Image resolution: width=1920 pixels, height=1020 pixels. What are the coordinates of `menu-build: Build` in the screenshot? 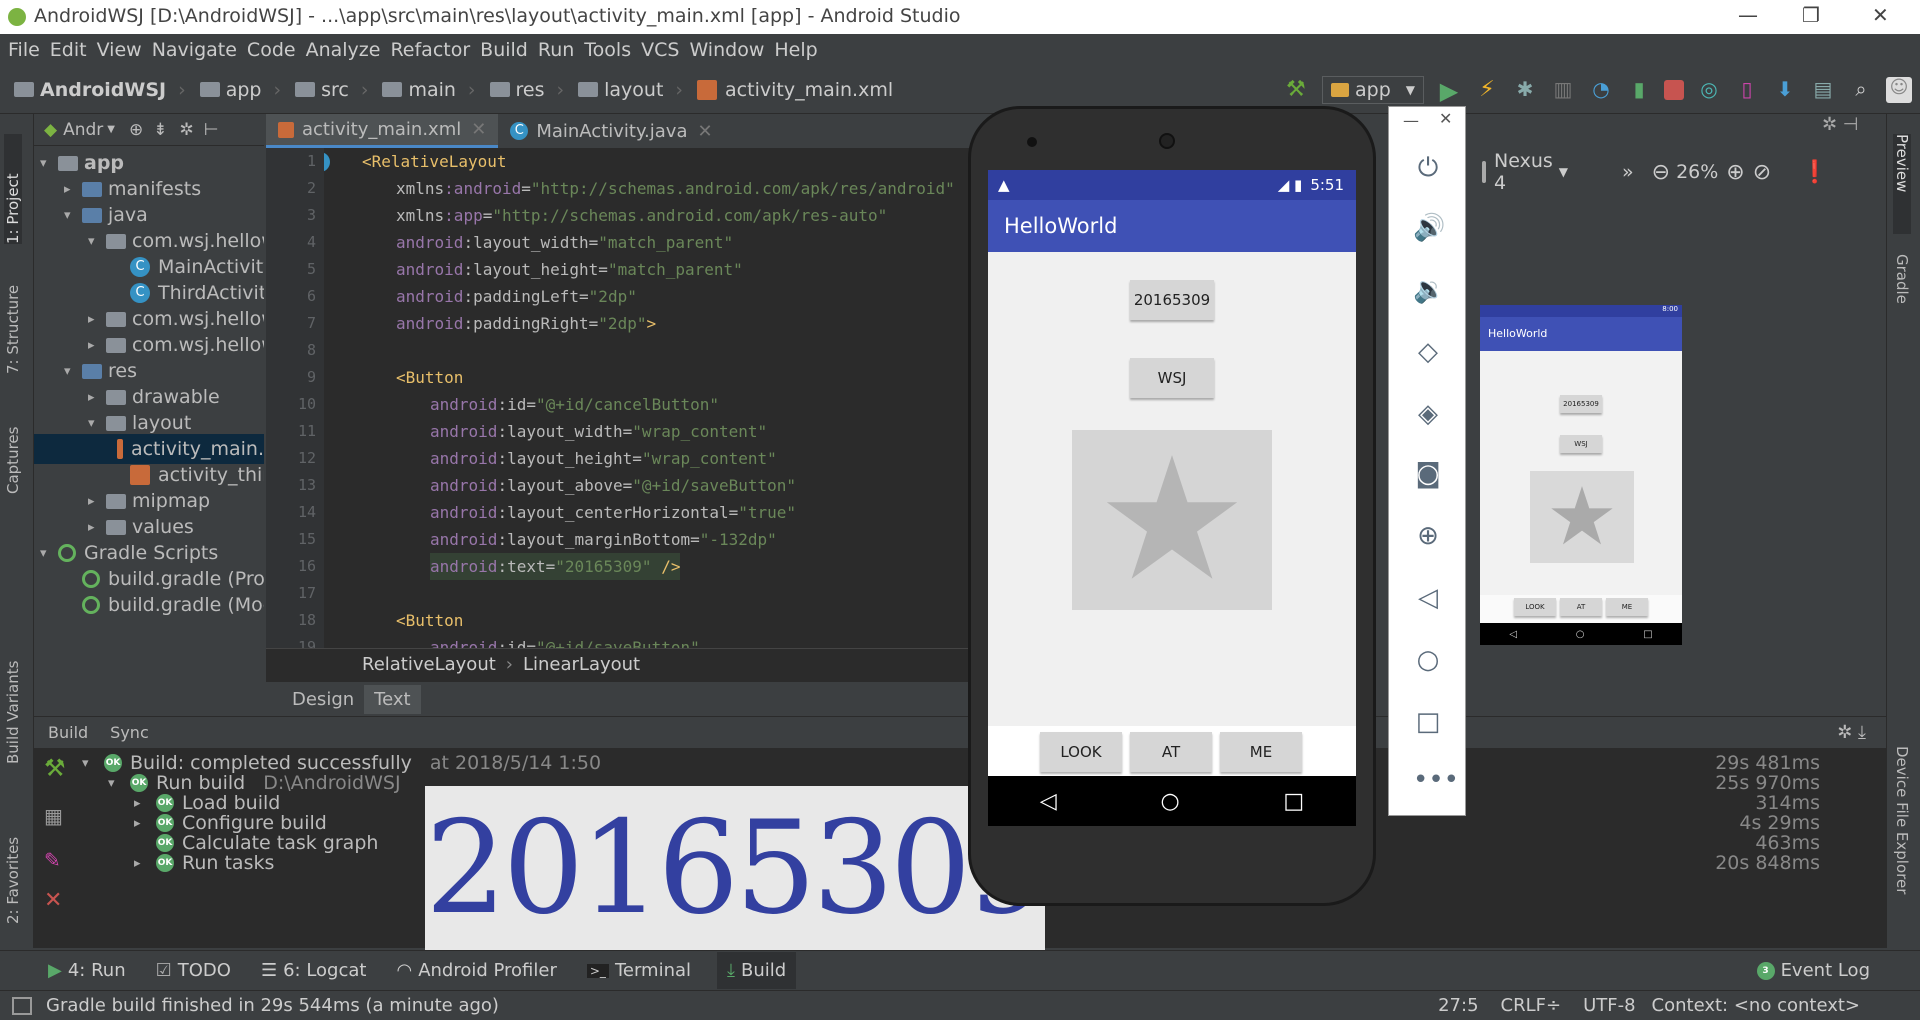 It's located at (504, 50).